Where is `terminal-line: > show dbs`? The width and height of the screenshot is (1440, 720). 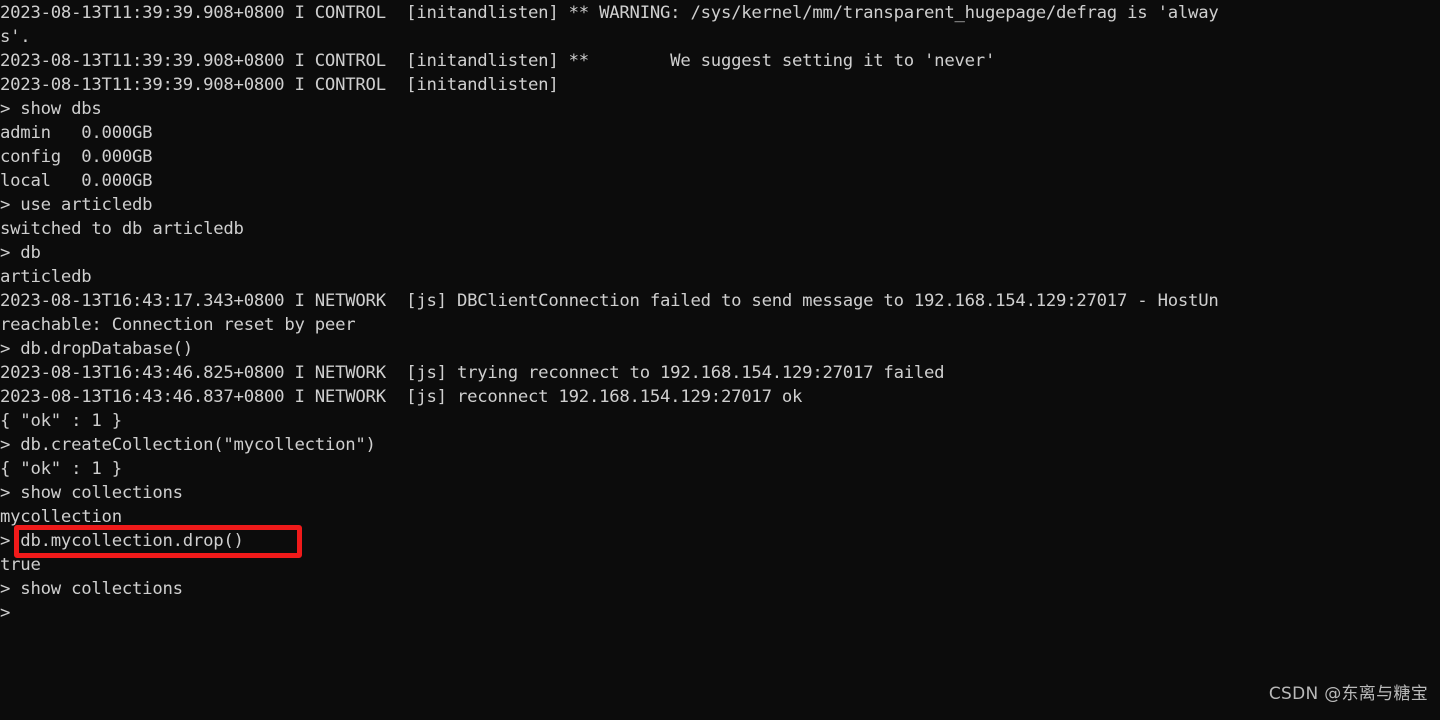
terminal-line: > show dbs is located at coordinates (51, 109).